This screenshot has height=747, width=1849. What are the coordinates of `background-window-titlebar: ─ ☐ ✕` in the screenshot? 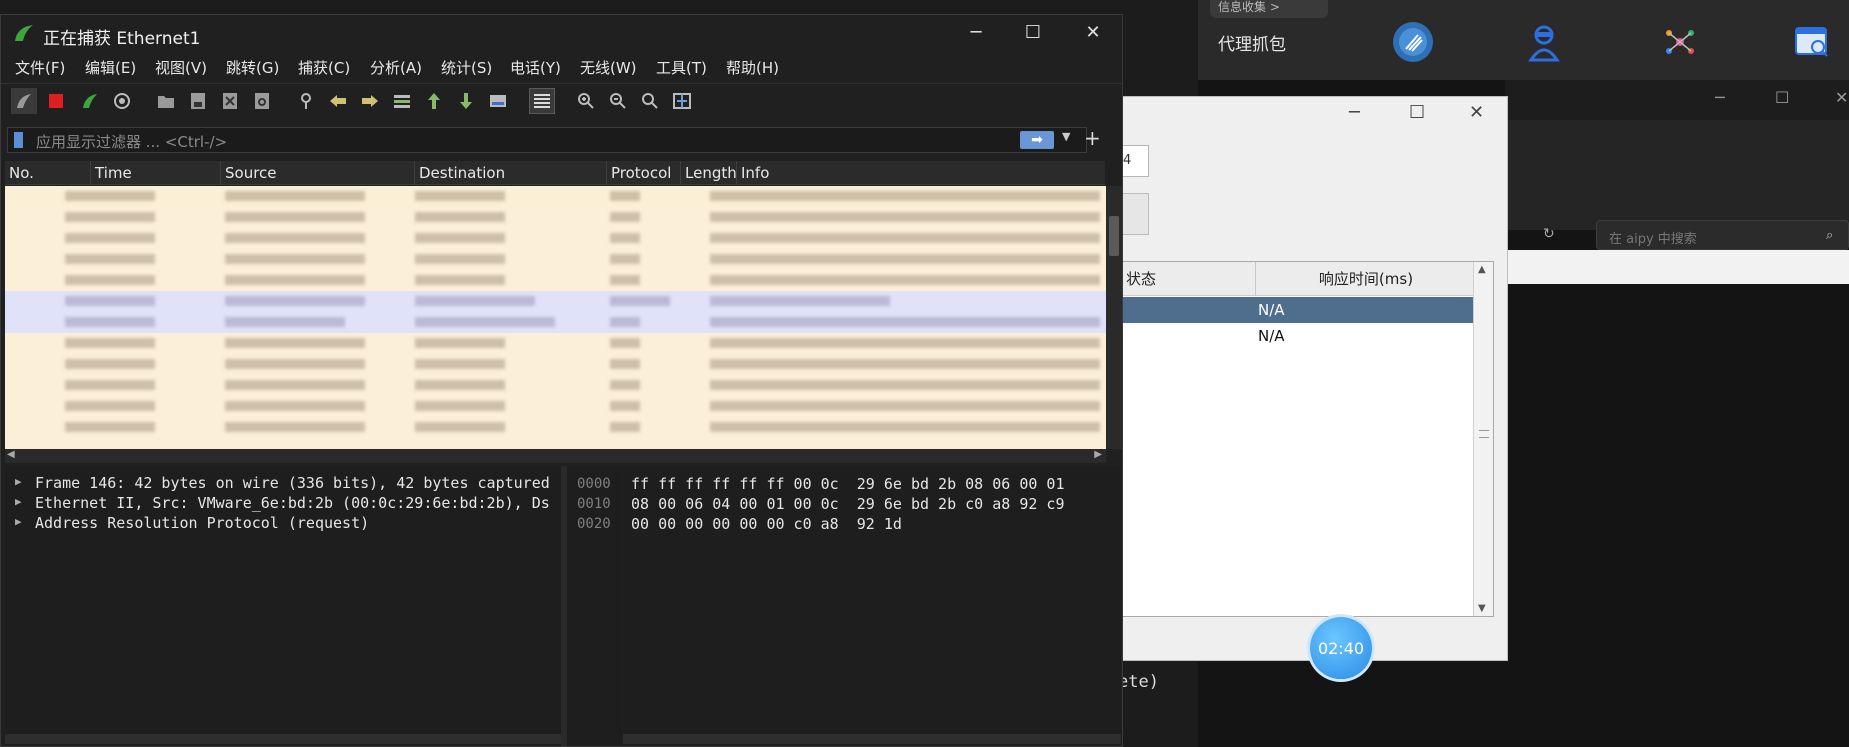 It's located at (1677, 100).